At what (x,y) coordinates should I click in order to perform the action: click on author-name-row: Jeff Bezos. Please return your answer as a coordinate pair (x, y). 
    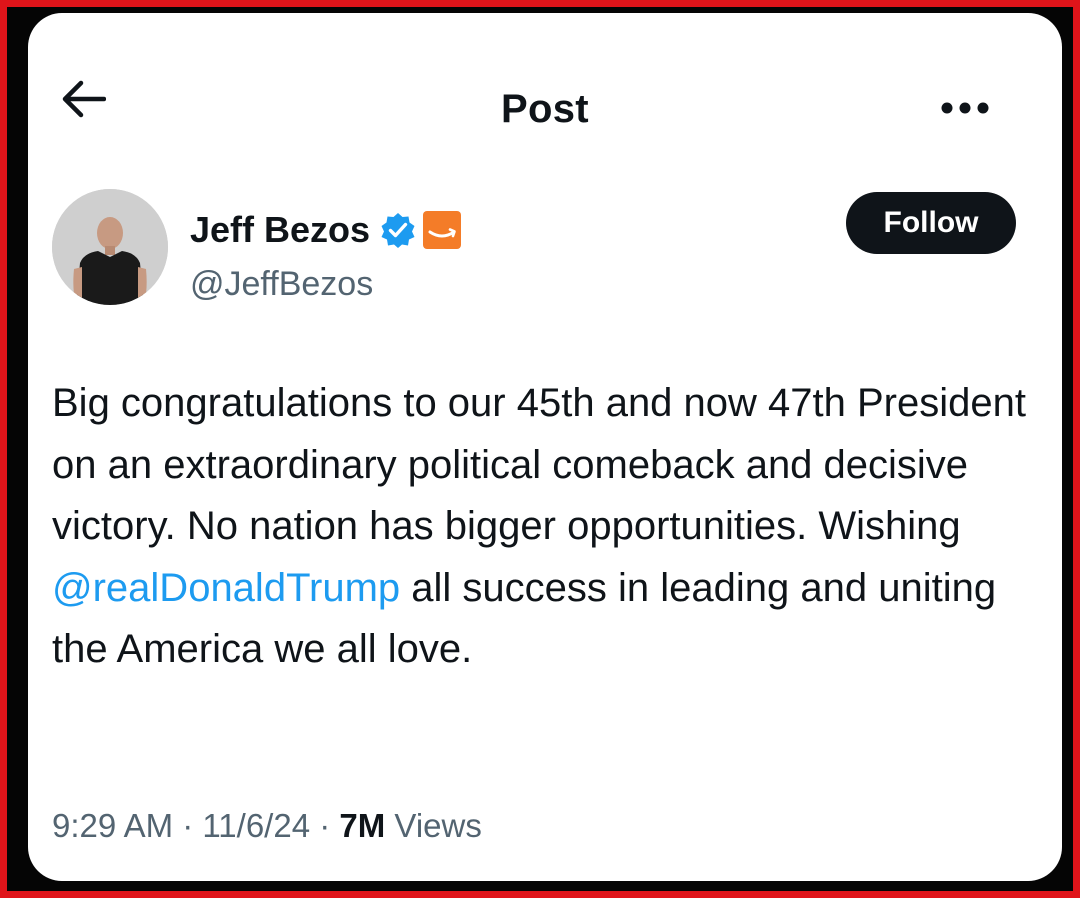
    Looking at the image, I should click on (326, 230).